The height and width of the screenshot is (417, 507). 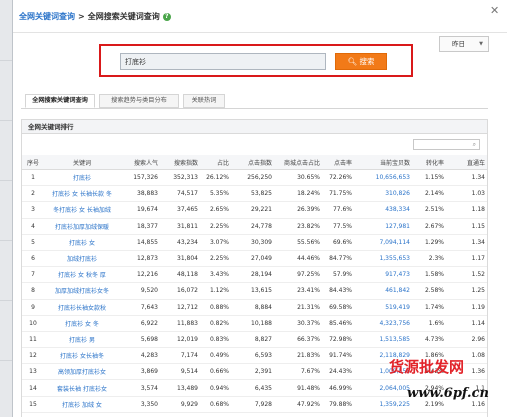 What do you see at coordinates (60, 101) in the screenshot?
I see `tab-keyword-query: 全网搜索关键词查询` at bounding box center [60, 101].